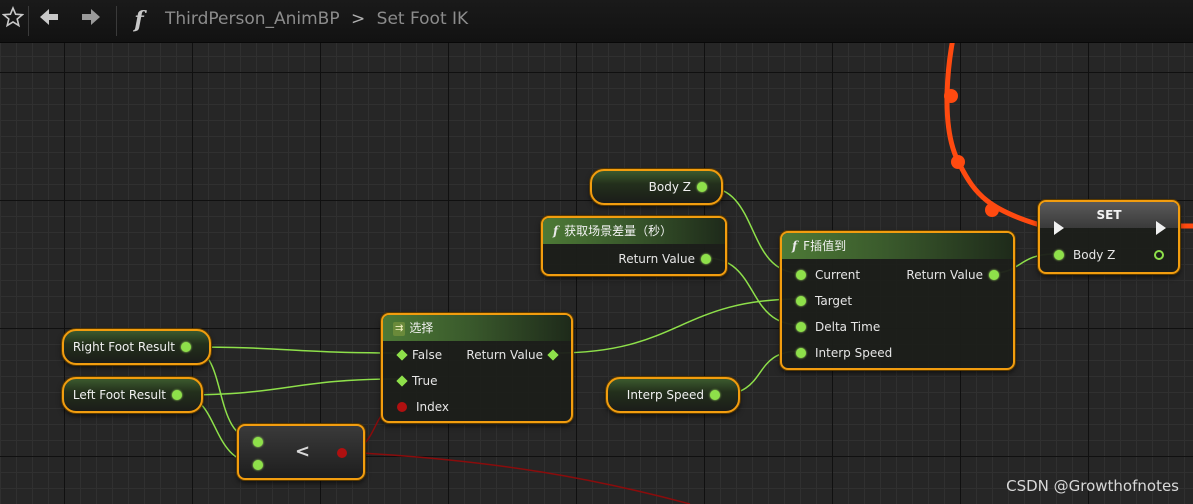 The width and height of the screenshot is (1193, 504). Describe the element at coordinates (994, 275) in the screenshot. I see `finterp-return-pin` at that location.